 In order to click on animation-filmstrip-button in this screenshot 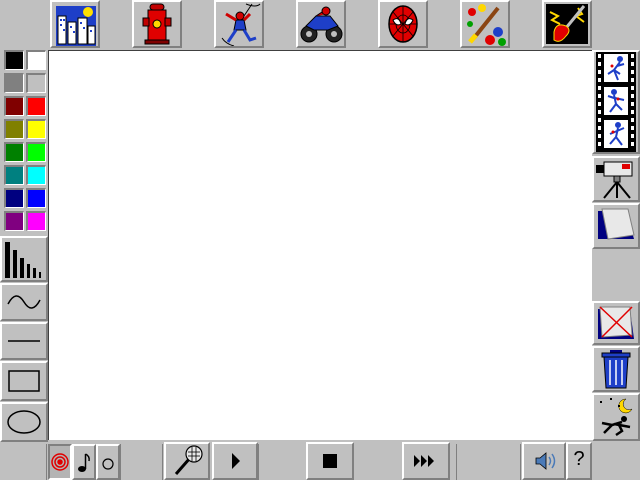, I will do `click(616, 102)`.